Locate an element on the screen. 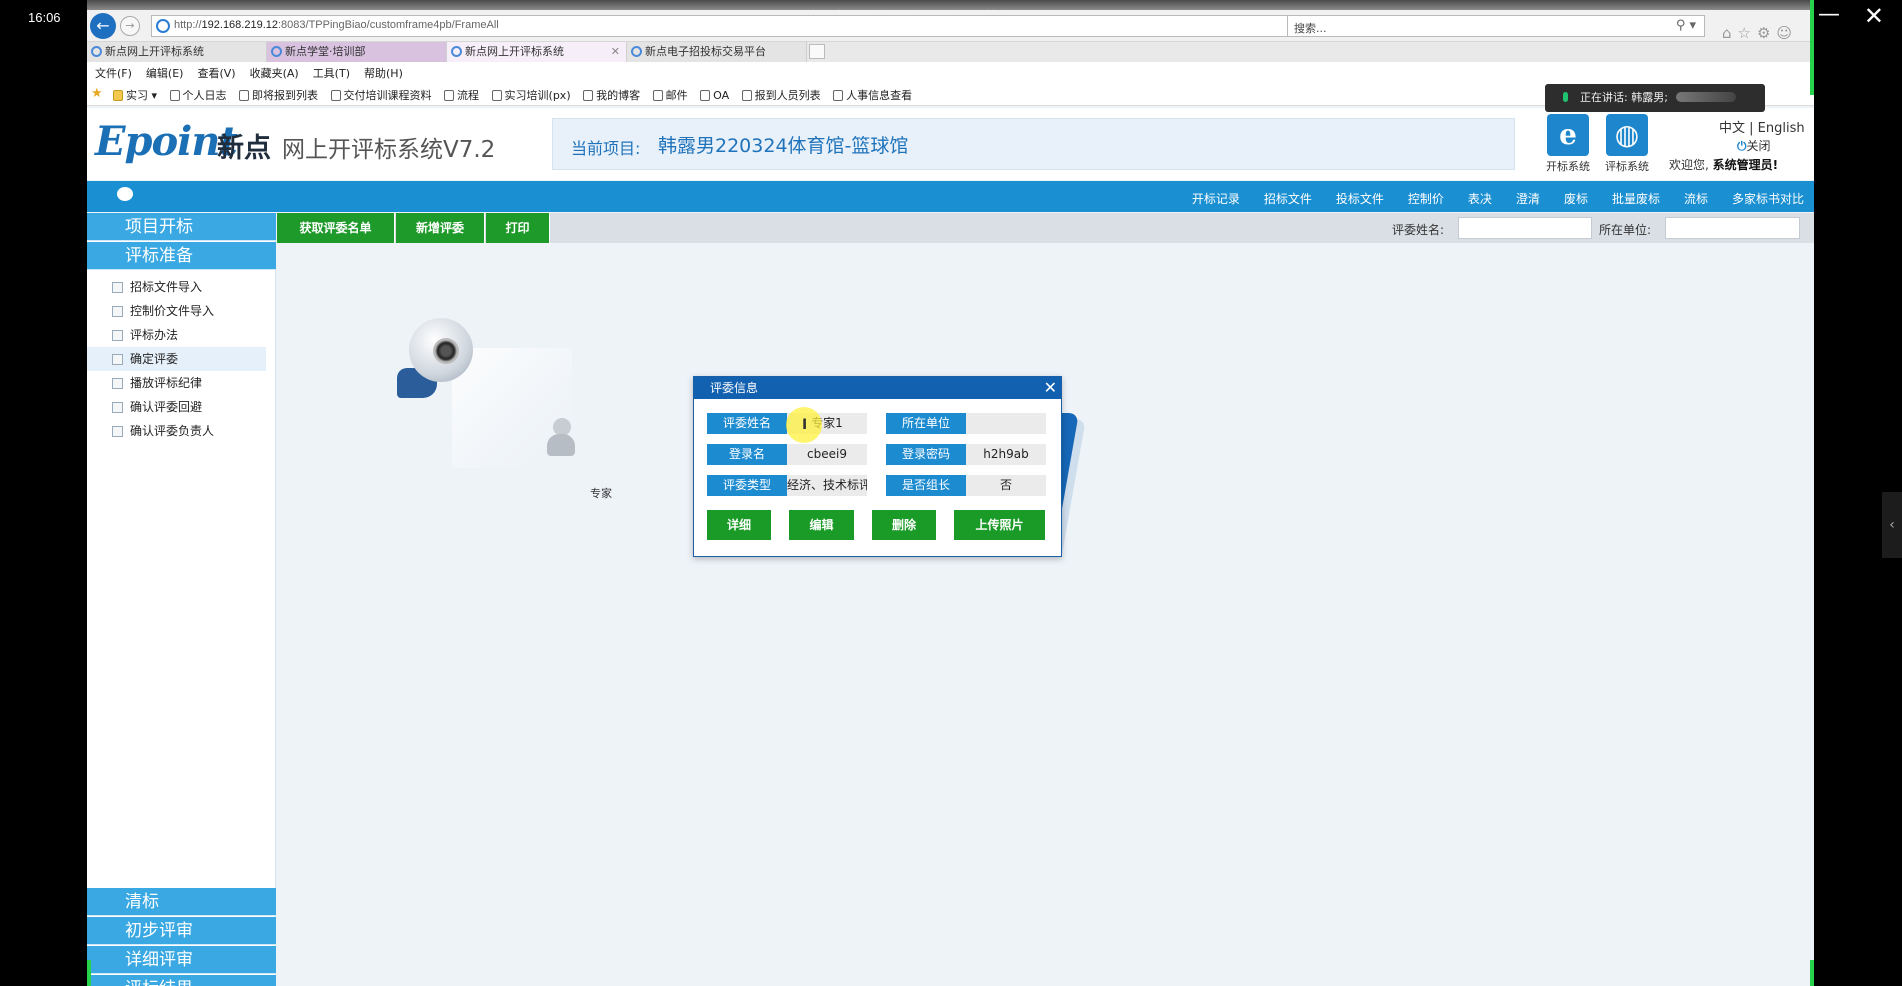  sidebar-item-confirm-experts: 确定评委 is located at coordinates (176, 359).